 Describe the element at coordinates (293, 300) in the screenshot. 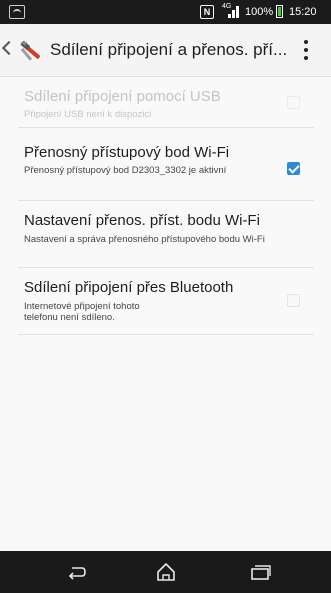

I see `bluetooth-tethering-checkbox` at that location.